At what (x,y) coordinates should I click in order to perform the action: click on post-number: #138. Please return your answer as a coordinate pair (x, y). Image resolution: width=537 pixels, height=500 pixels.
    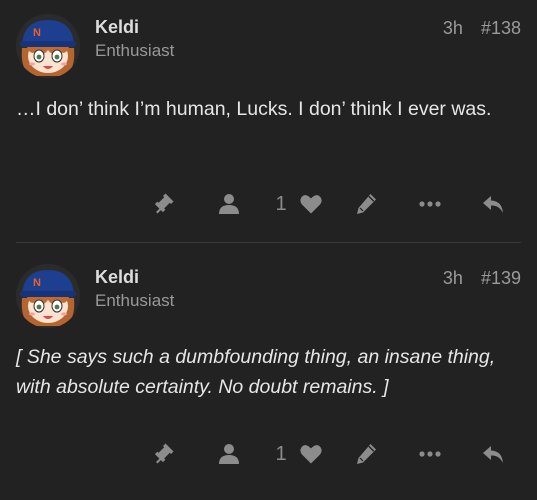
    Looking at the image, I should click on (501, 28).